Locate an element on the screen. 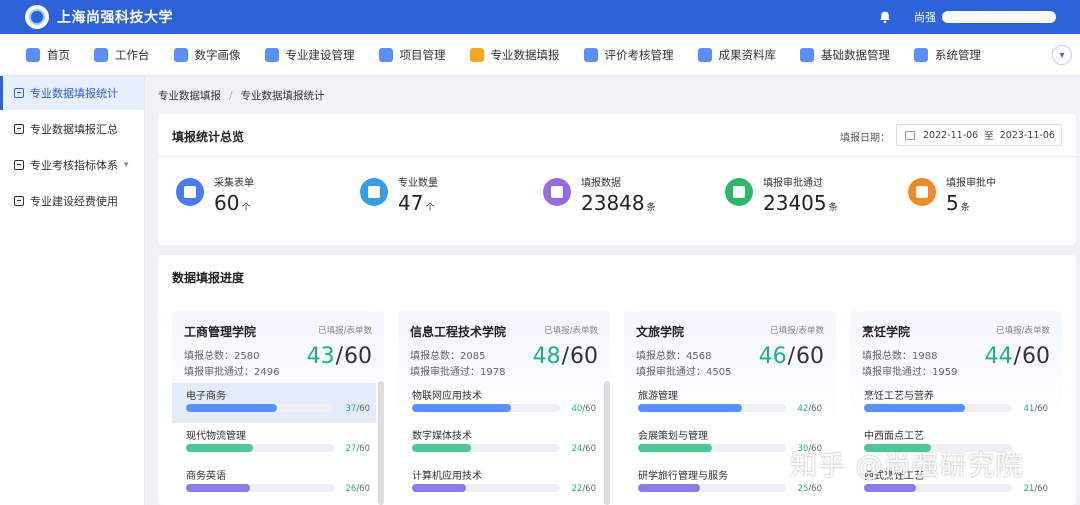  breadcrumb-parent: 专业数据填报 is located at coordinates (189, 96).